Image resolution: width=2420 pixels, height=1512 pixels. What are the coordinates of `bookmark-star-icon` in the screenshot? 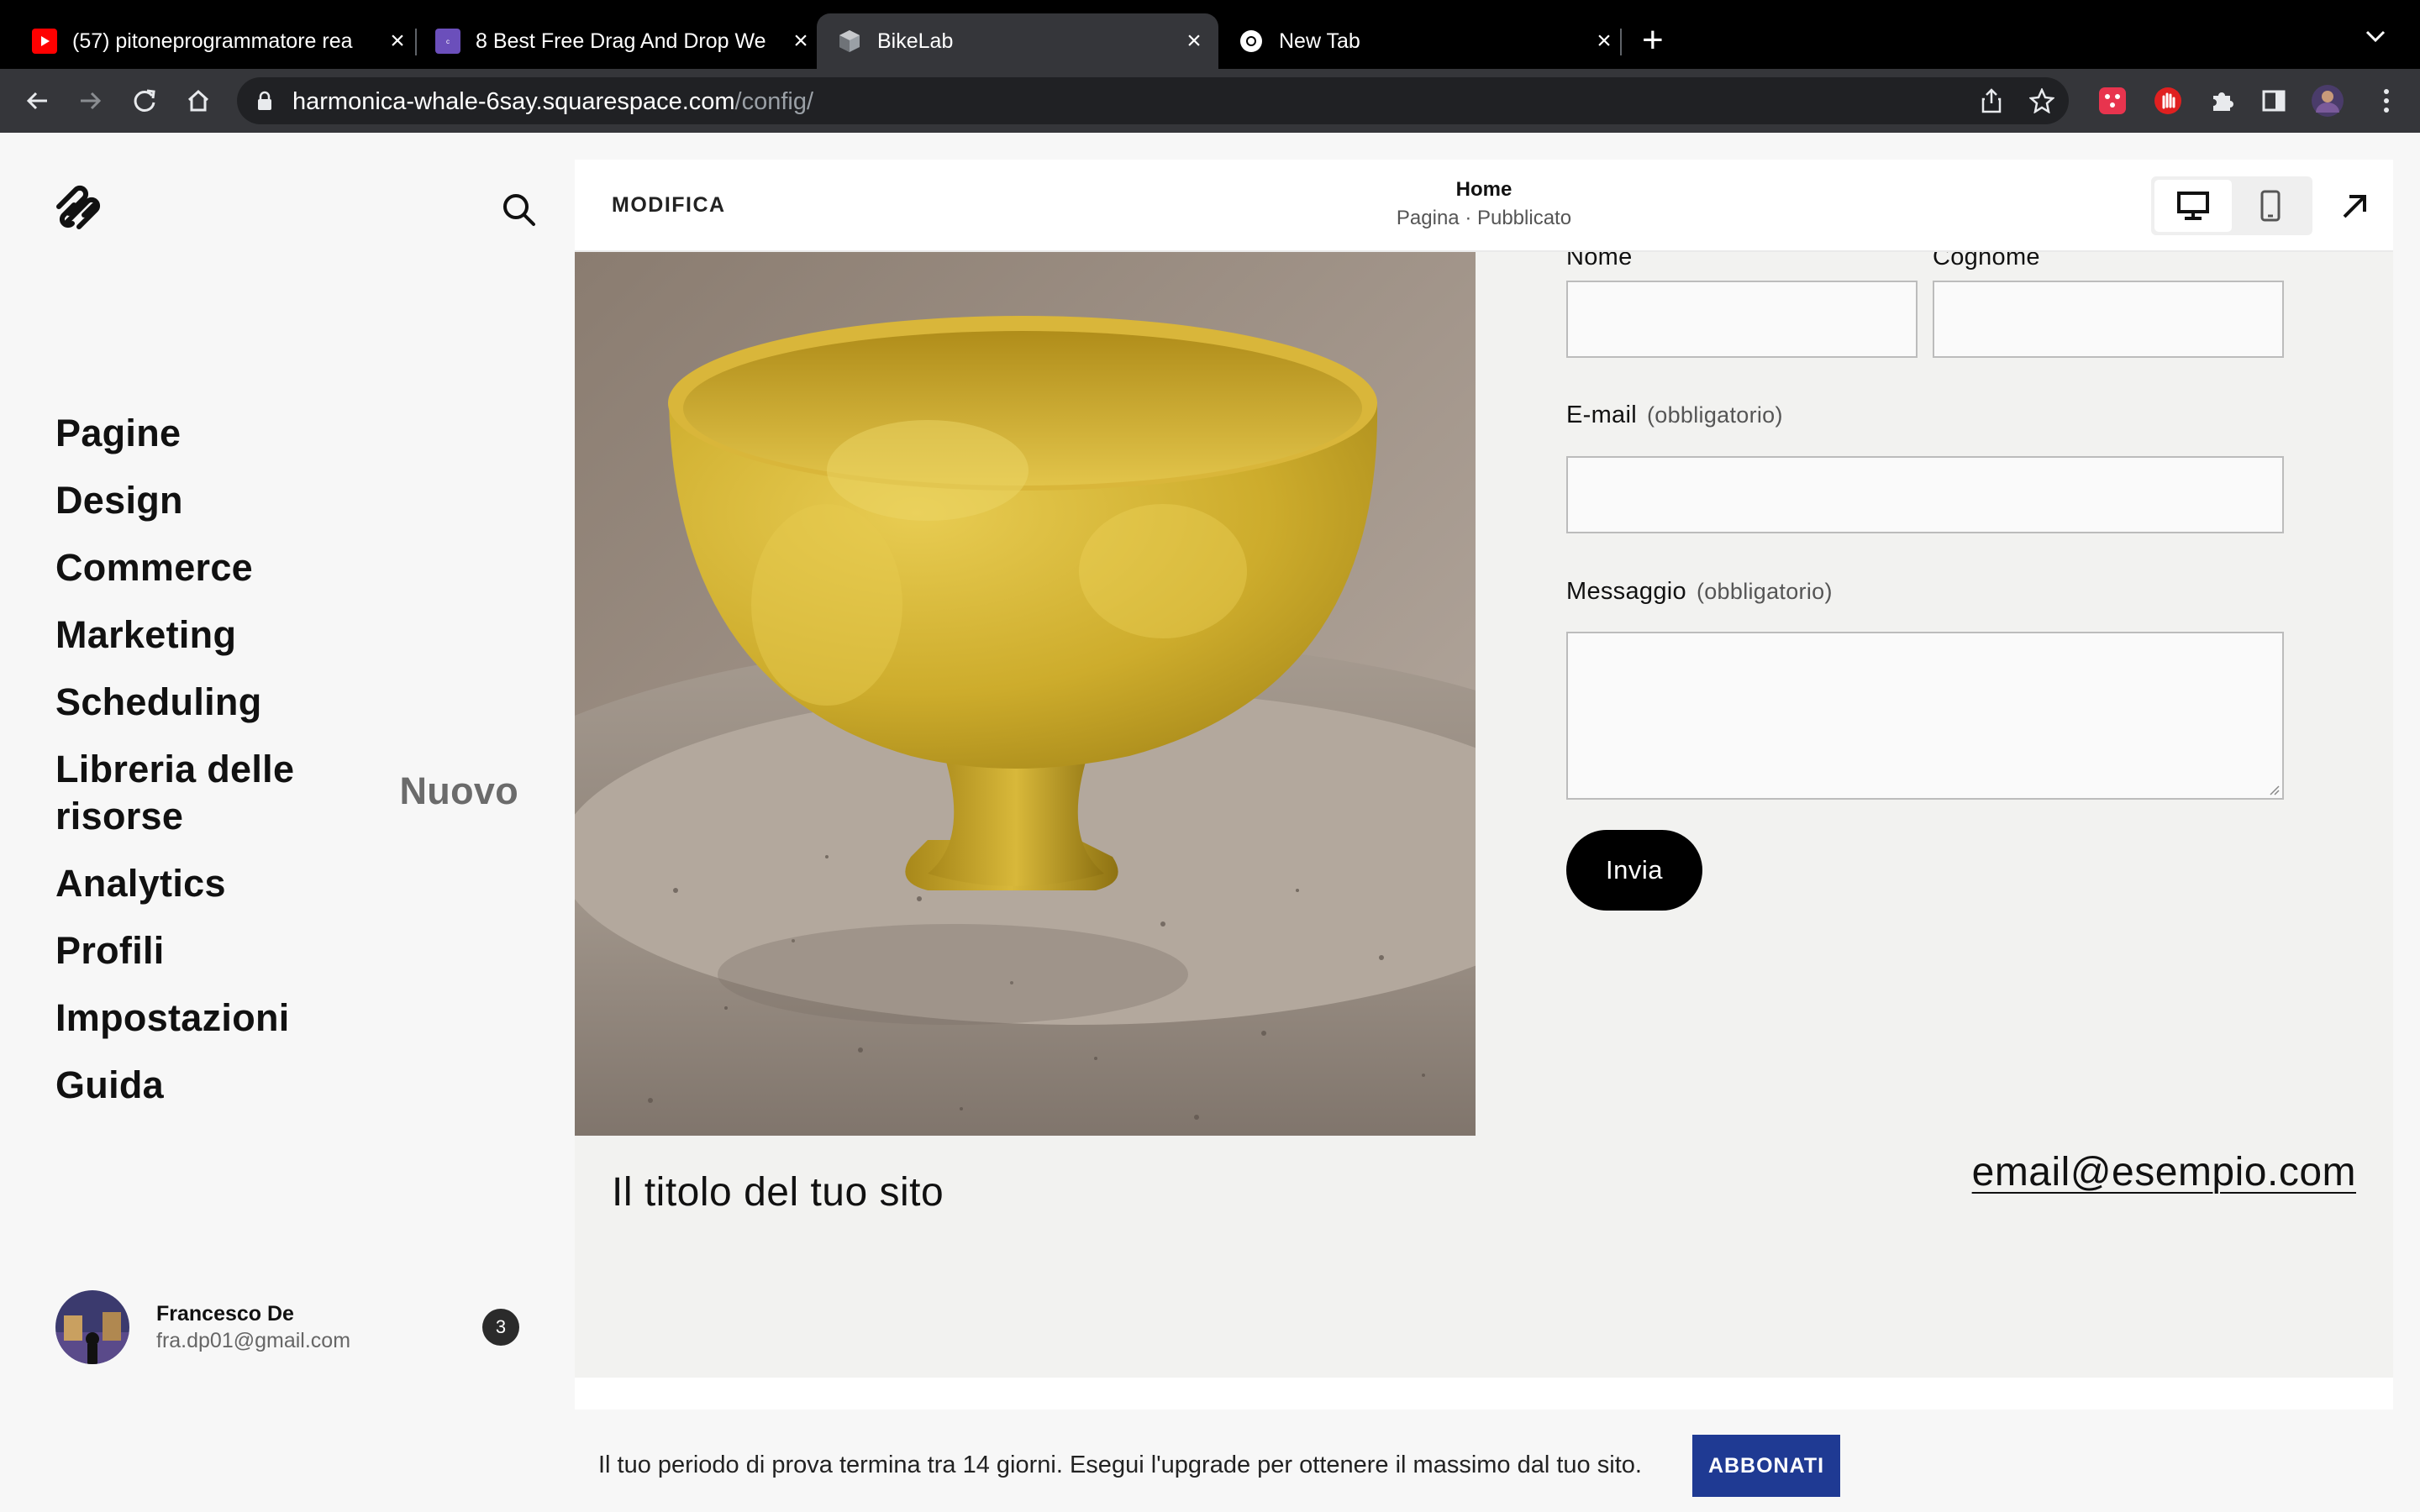 It's located at (2042, 101).